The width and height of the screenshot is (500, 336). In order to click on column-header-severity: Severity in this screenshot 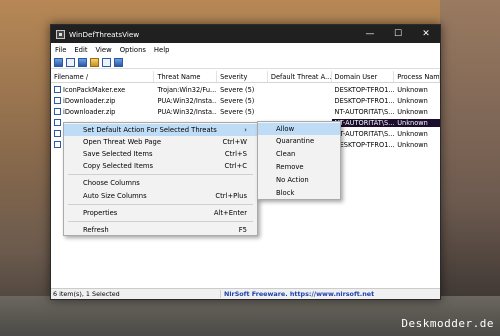, I will do `click(242, 76)`.